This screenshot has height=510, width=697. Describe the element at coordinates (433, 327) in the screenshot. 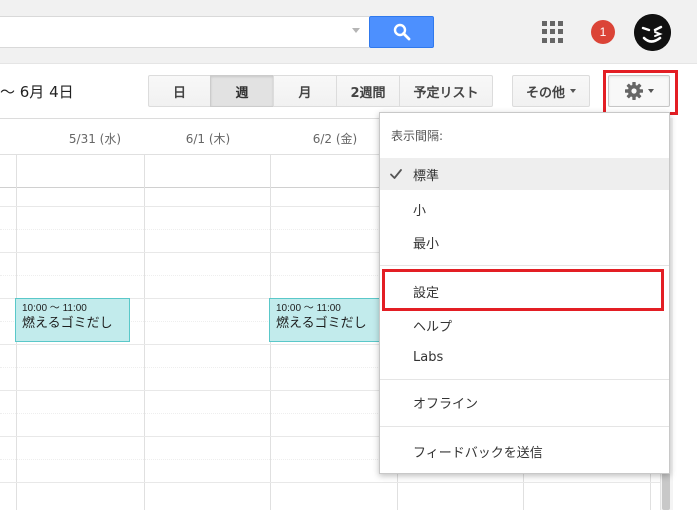

I see `menu-item-label: ヘルプ` at that location.